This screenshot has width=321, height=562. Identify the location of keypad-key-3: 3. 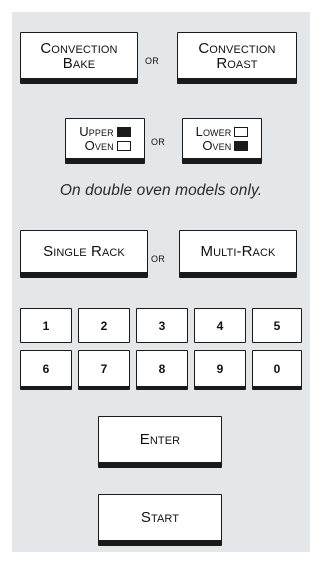
(162, 325).